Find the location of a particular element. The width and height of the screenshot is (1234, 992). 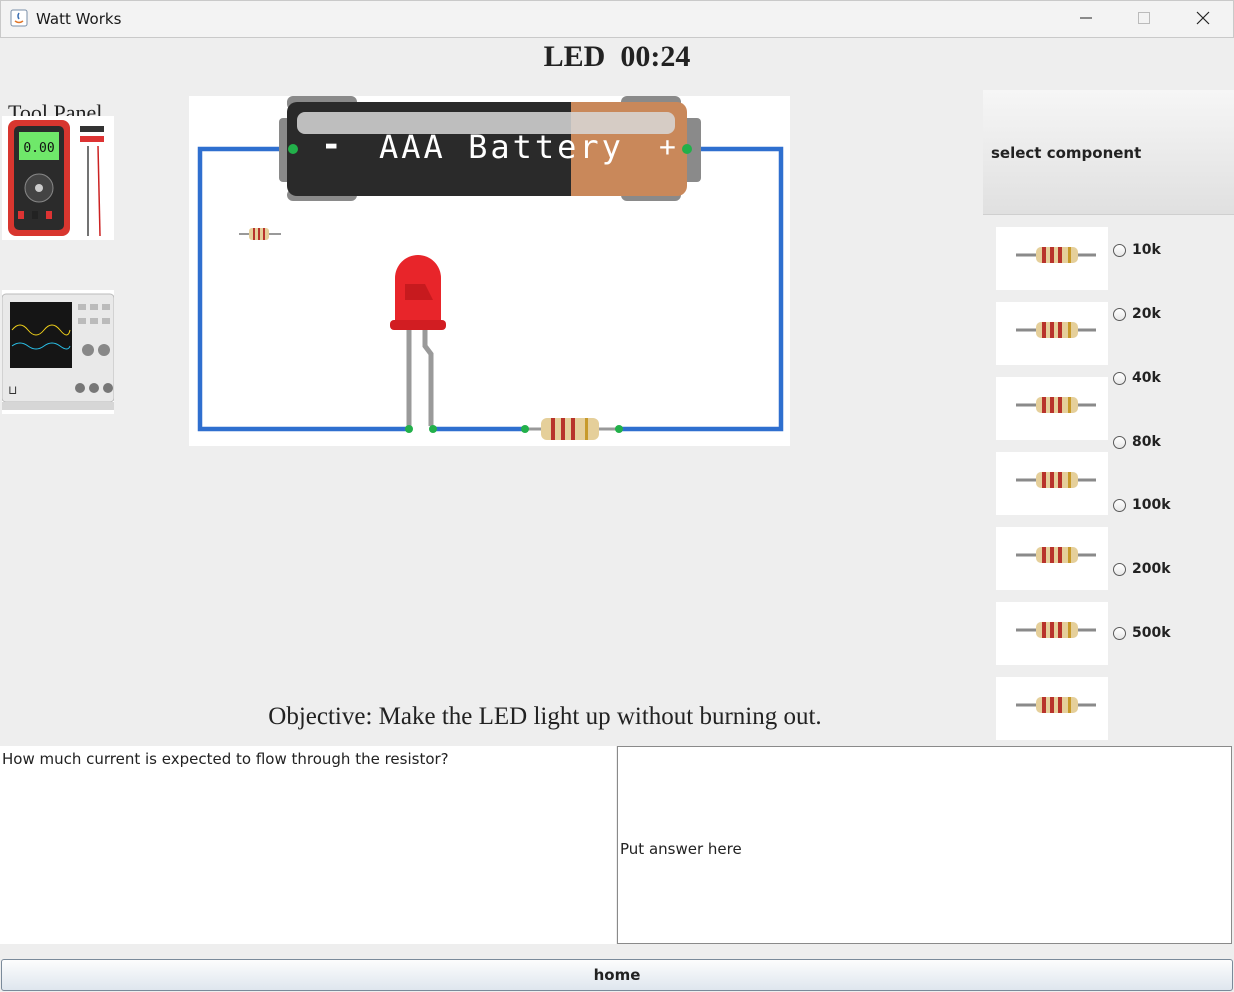

resistor-icons is located at coordinates (1056, 480).